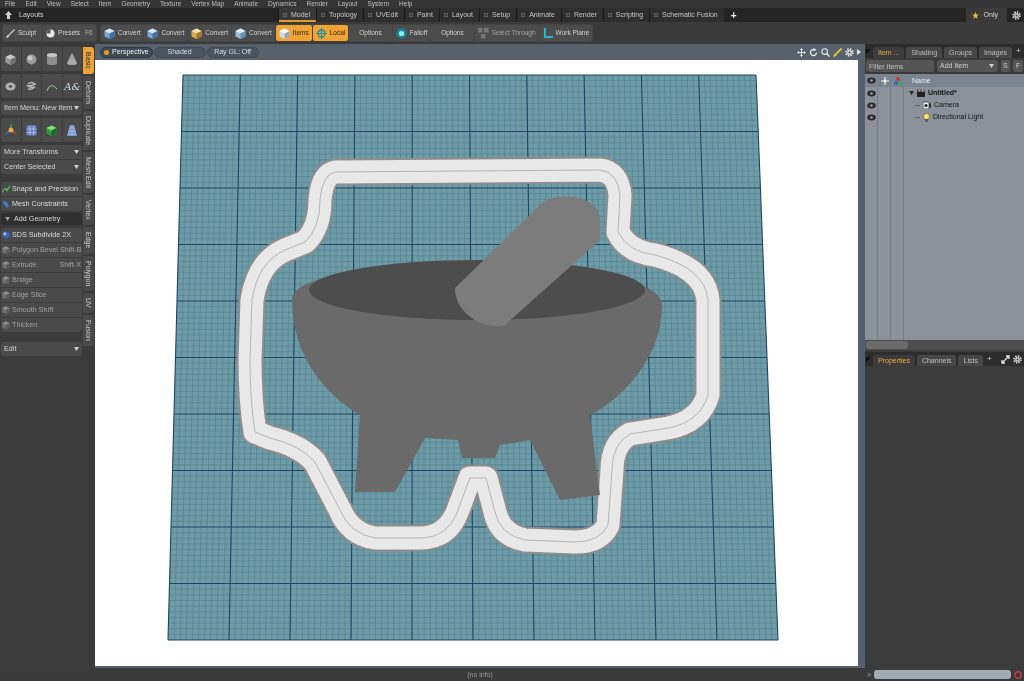 This screenshot has width=1024, height=681. Describe the element at coordinates (321, 33) in the screenshot. I see `crosshair-icon` at that location.